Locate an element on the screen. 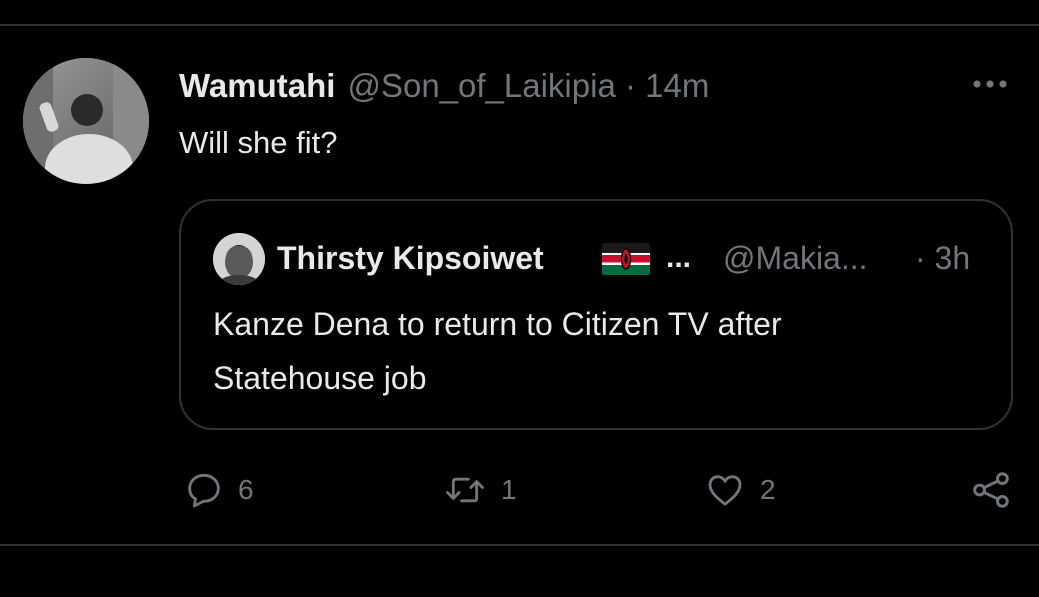 This screenshot has width=1039, height=597. avatar-photo is located at coordinates (86, 121).